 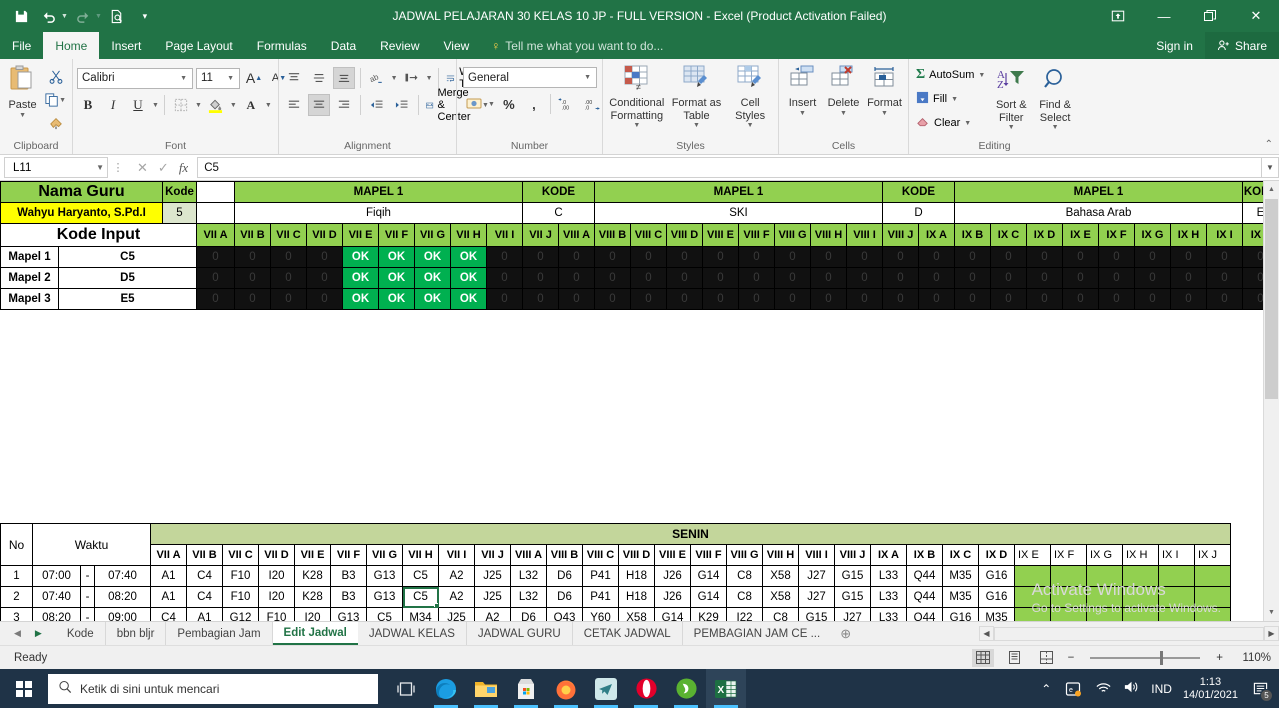 I want to click on bold-button: B, so click(x=88, y=105).